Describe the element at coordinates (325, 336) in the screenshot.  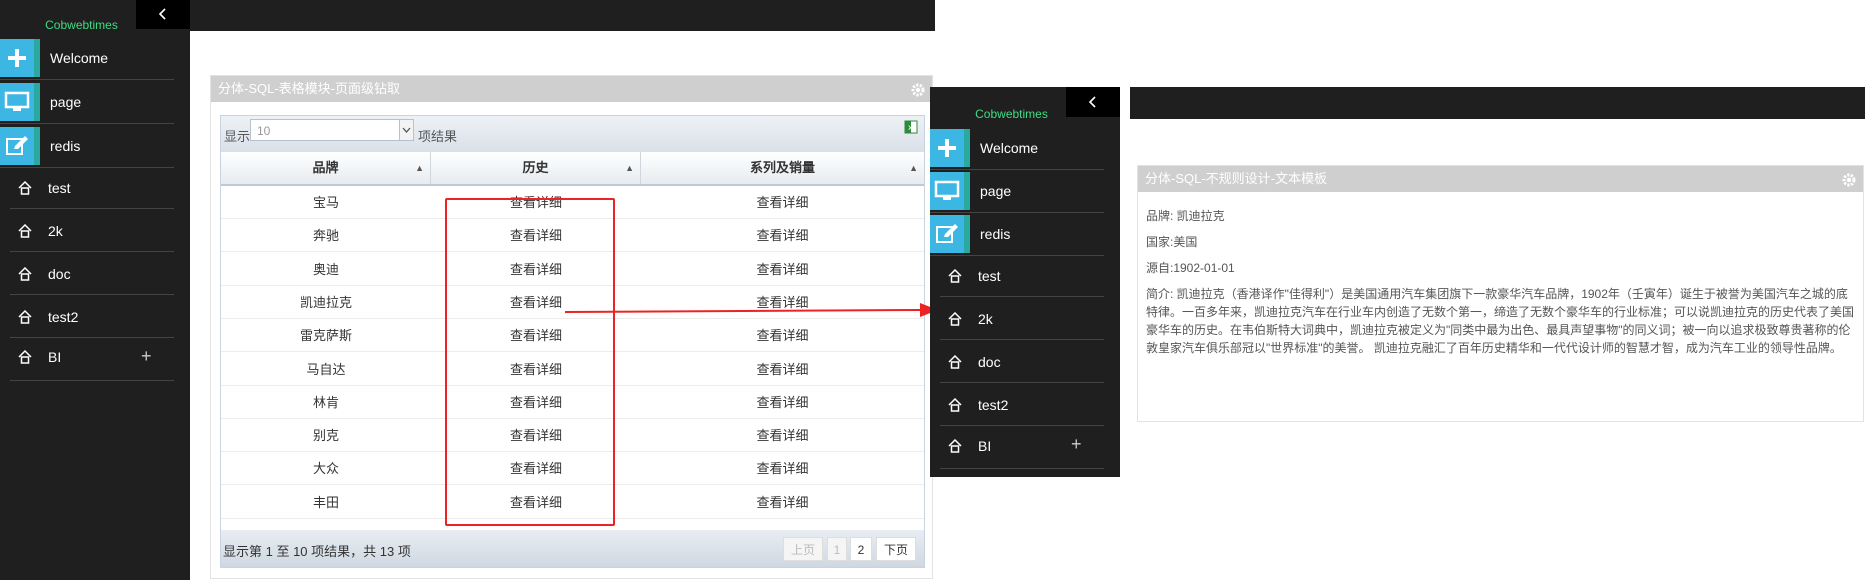
I see `cell-brand: 雷克萨斯` at that location.